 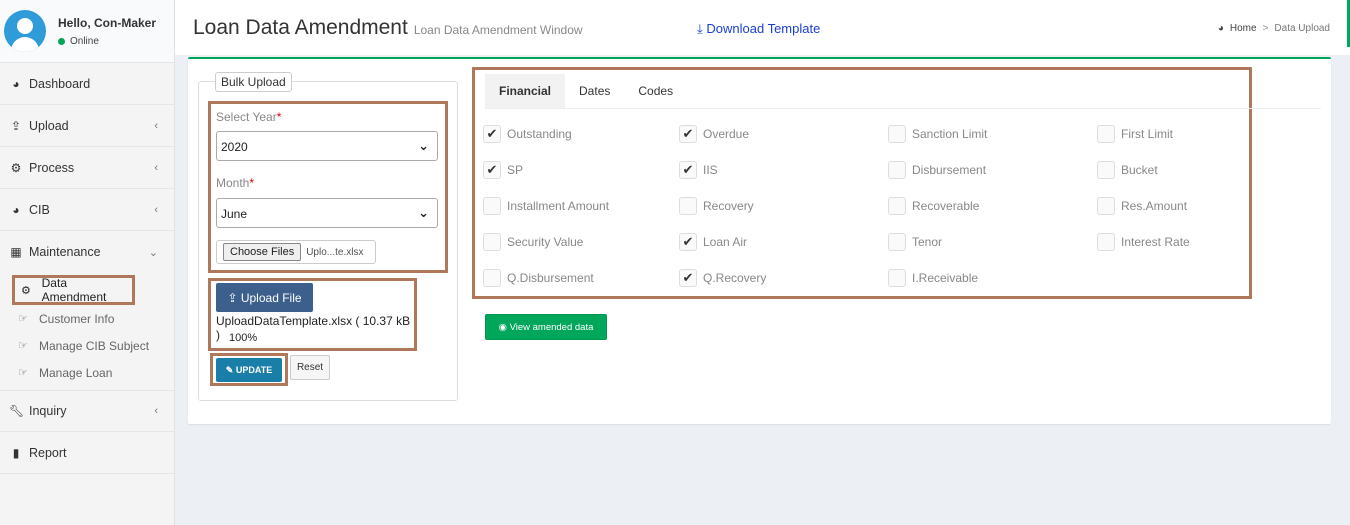 What do you see at coordinates (735, 278) in the screenshot?
I see `field-checkbox-label: Q.Recovery` at bounding box center [735, 278].